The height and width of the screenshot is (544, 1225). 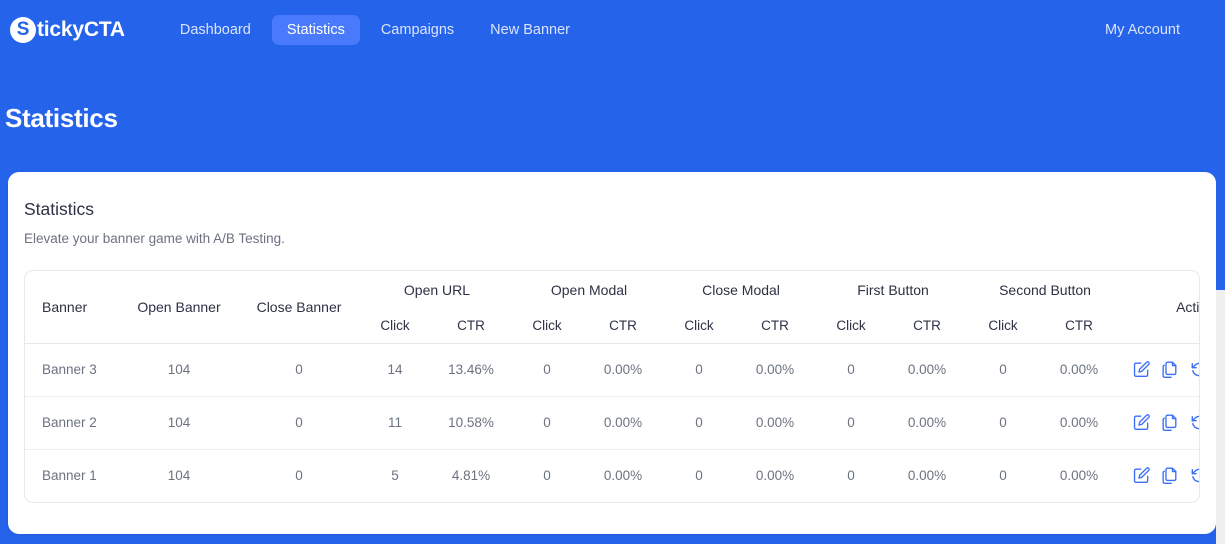 I want to click on col-subheader-open-url-click: Click, so click(x=395, y=326).